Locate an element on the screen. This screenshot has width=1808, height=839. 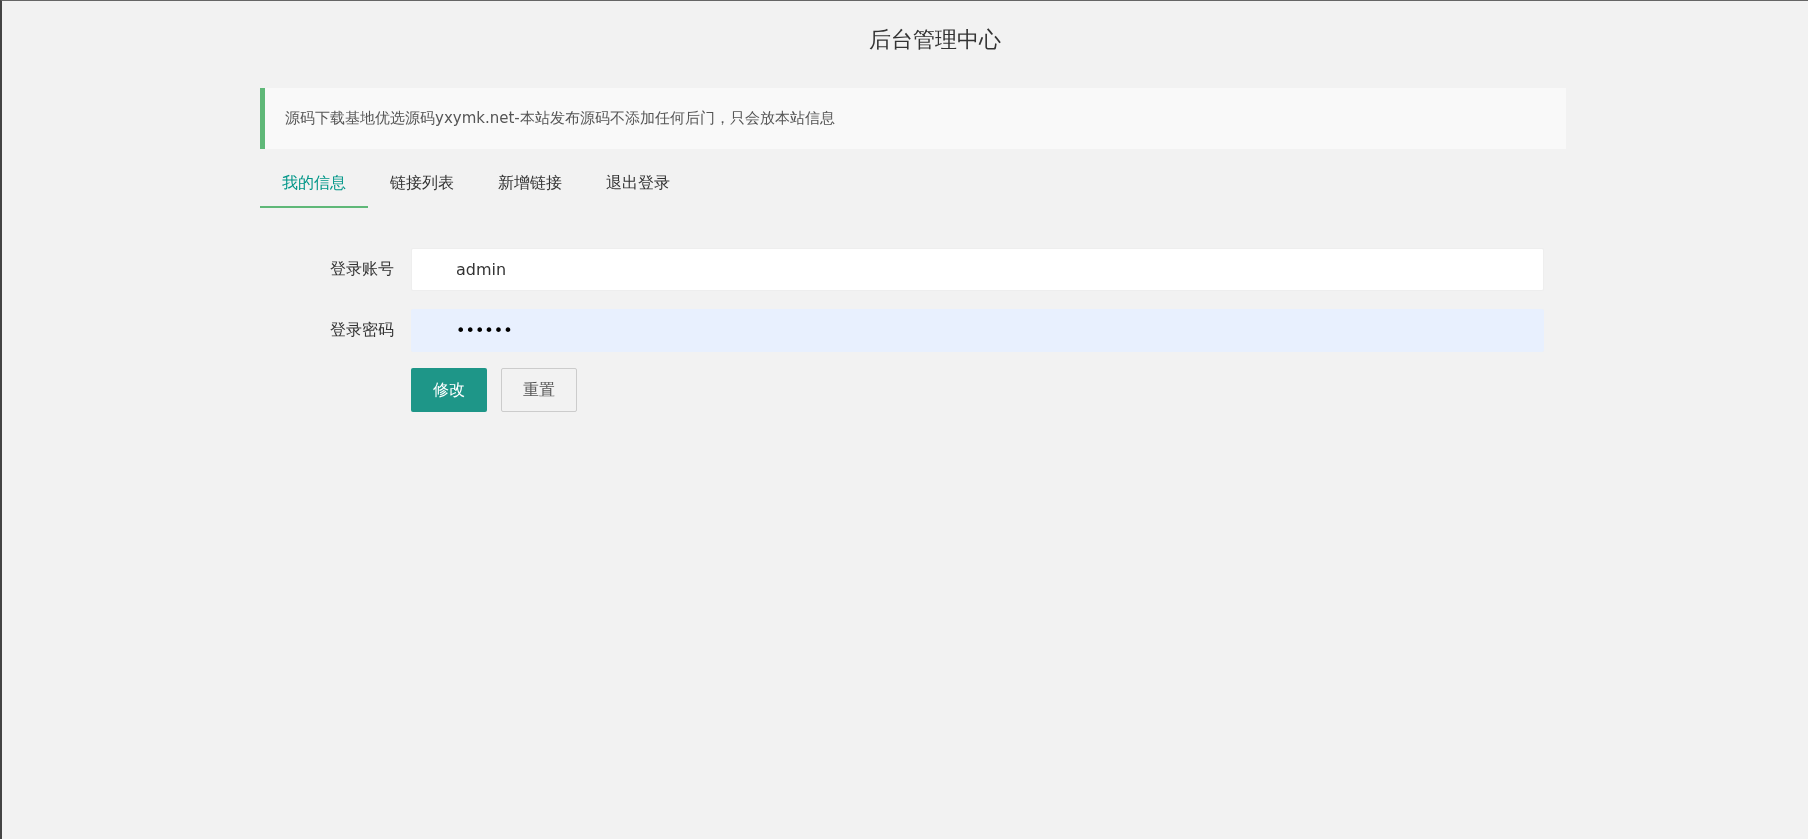
page-title: 后台管理中心 is located at coordinates (934, 40).